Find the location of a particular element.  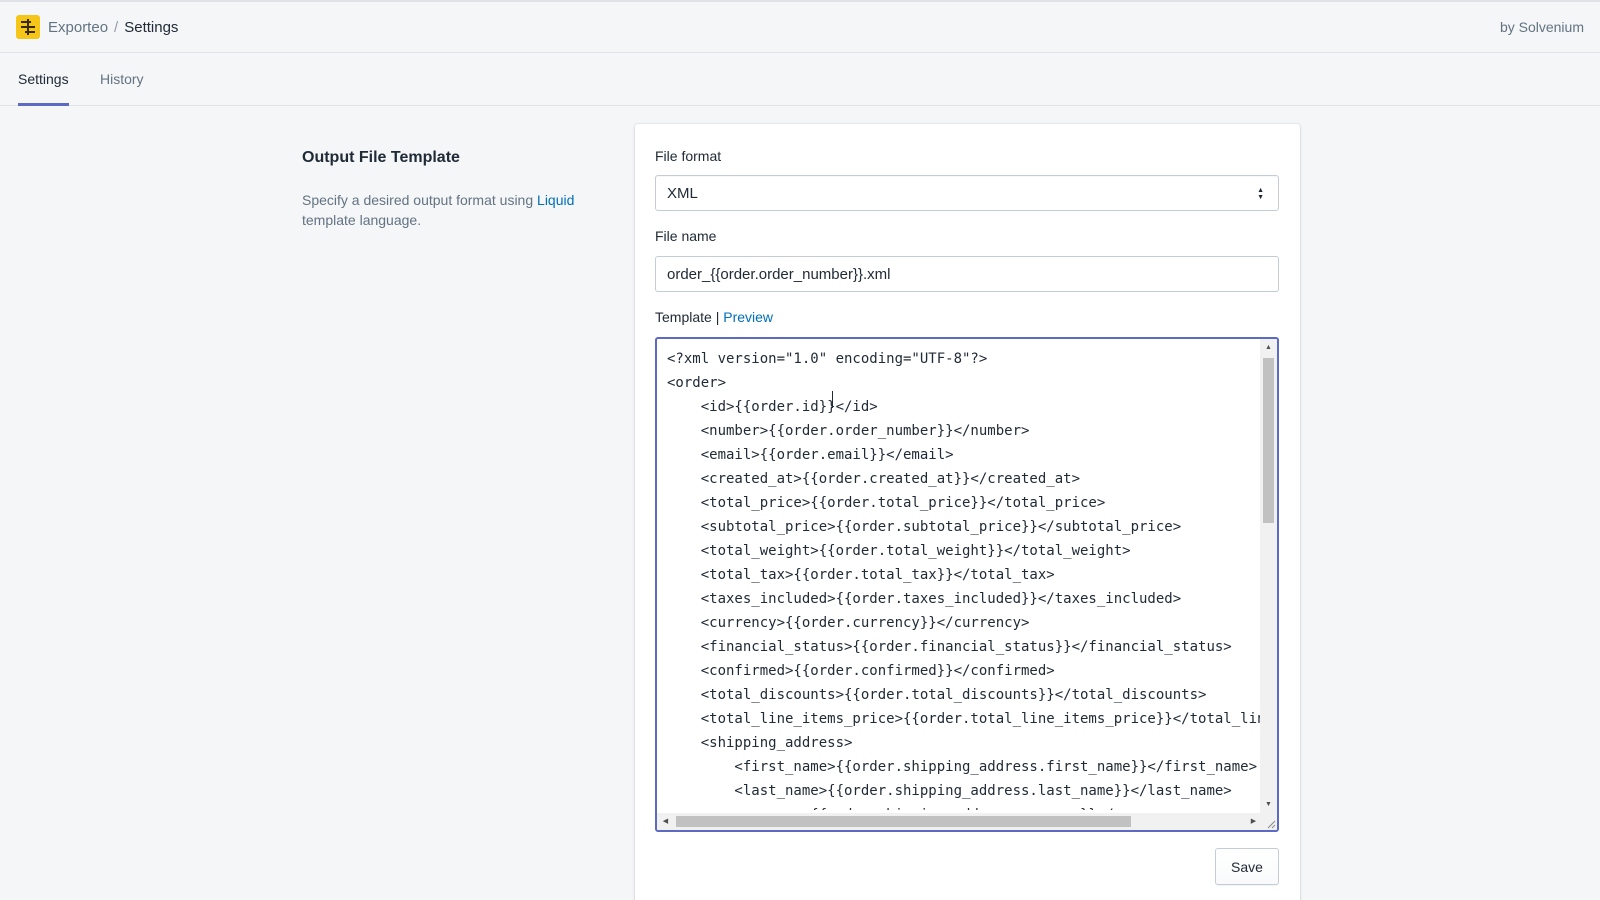

save-button: Save is located at coordinates (1247, 866).